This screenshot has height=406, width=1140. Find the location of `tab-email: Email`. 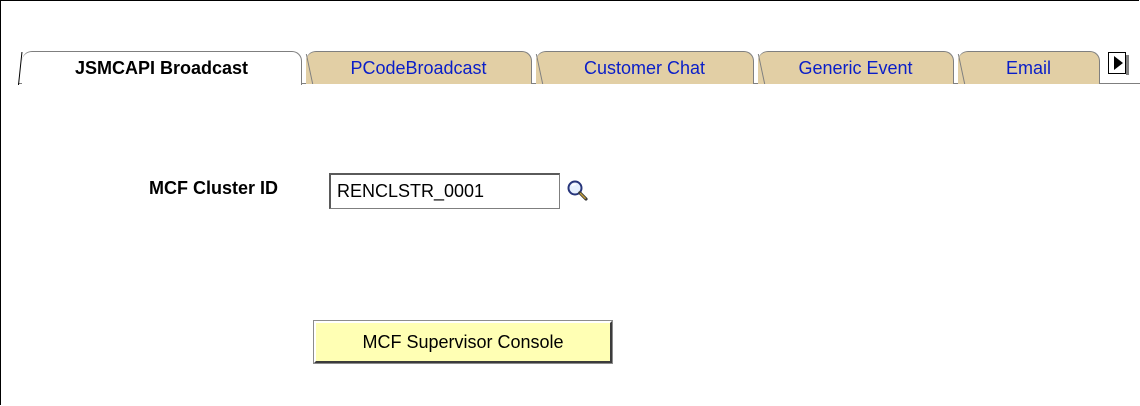

tab-email: Email is located at coordinates (1029, 67).